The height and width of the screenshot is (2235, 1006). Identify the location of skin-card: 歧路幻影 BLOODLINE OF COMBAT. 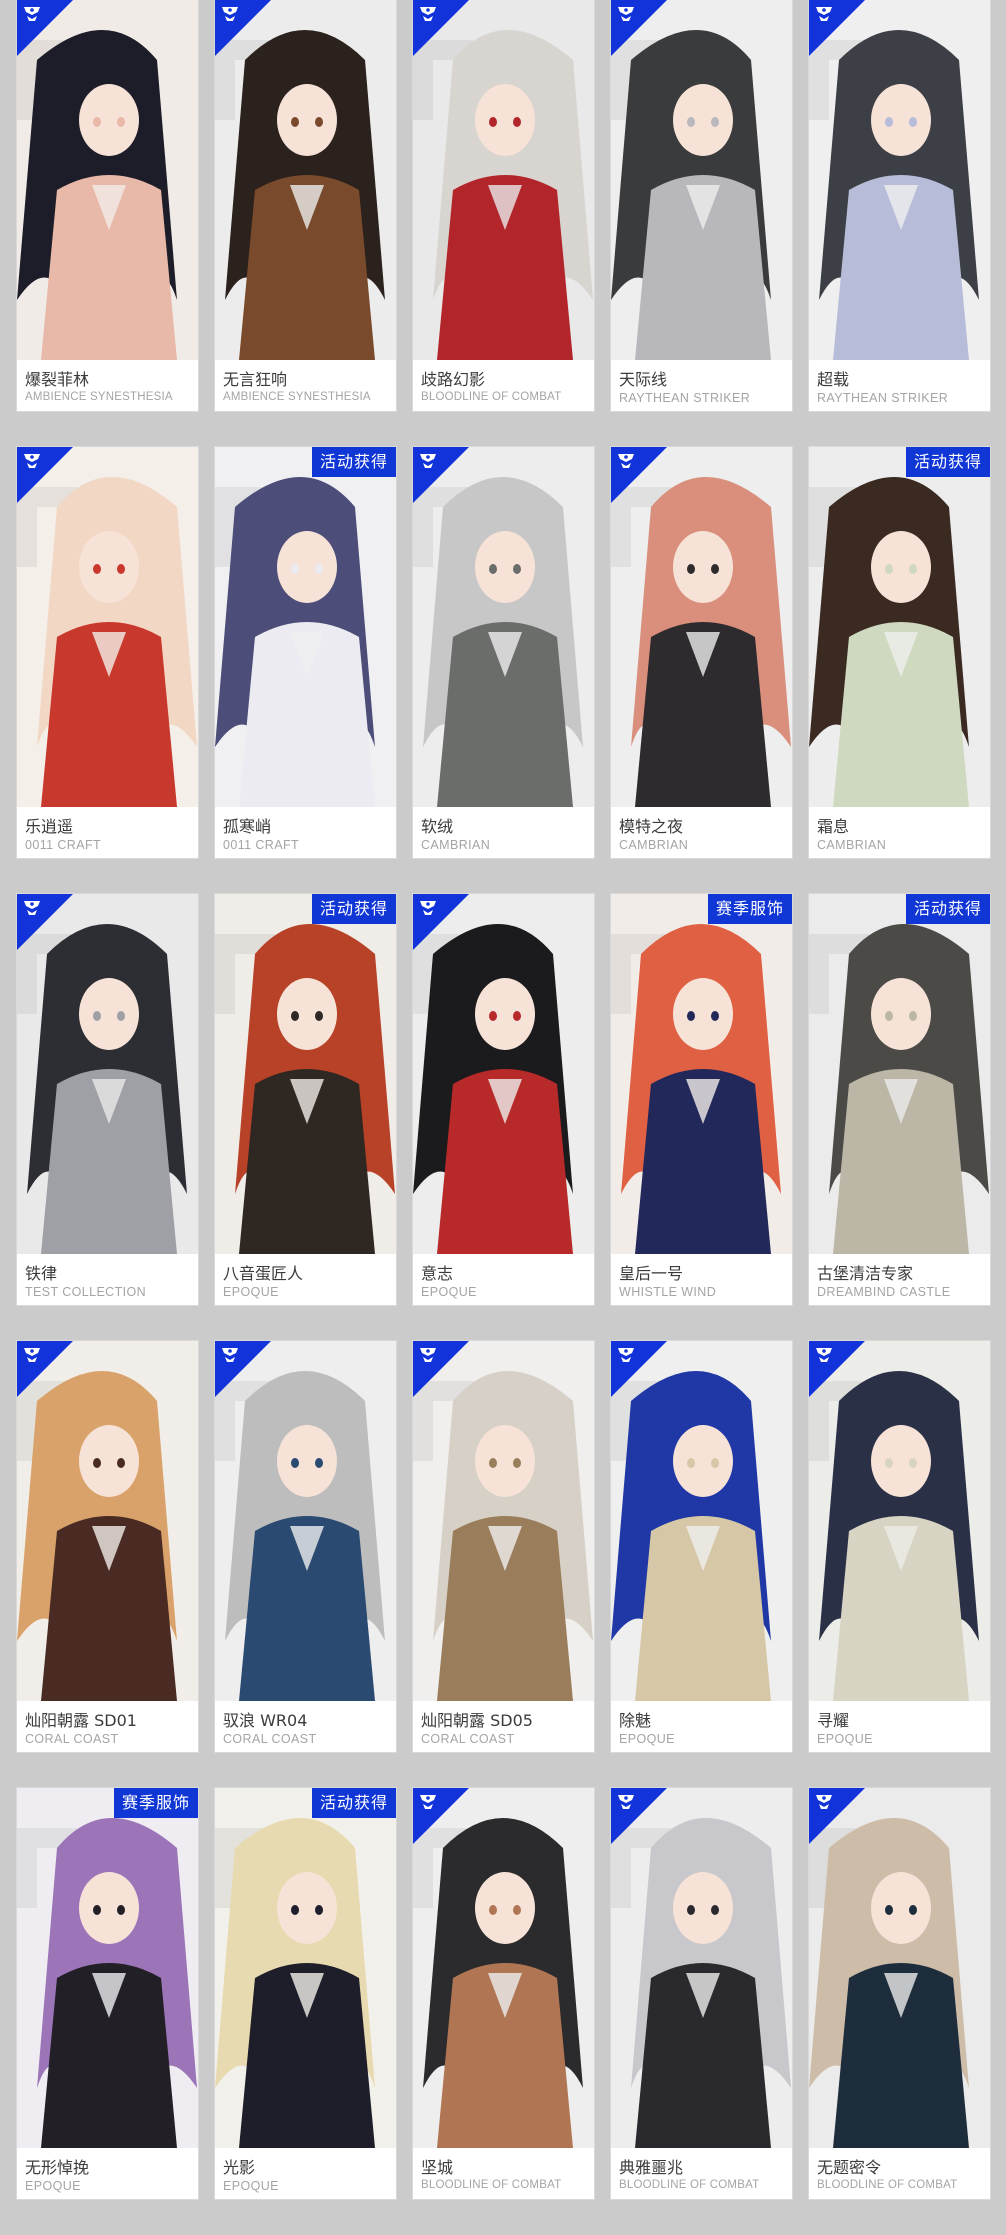
(503, 205).